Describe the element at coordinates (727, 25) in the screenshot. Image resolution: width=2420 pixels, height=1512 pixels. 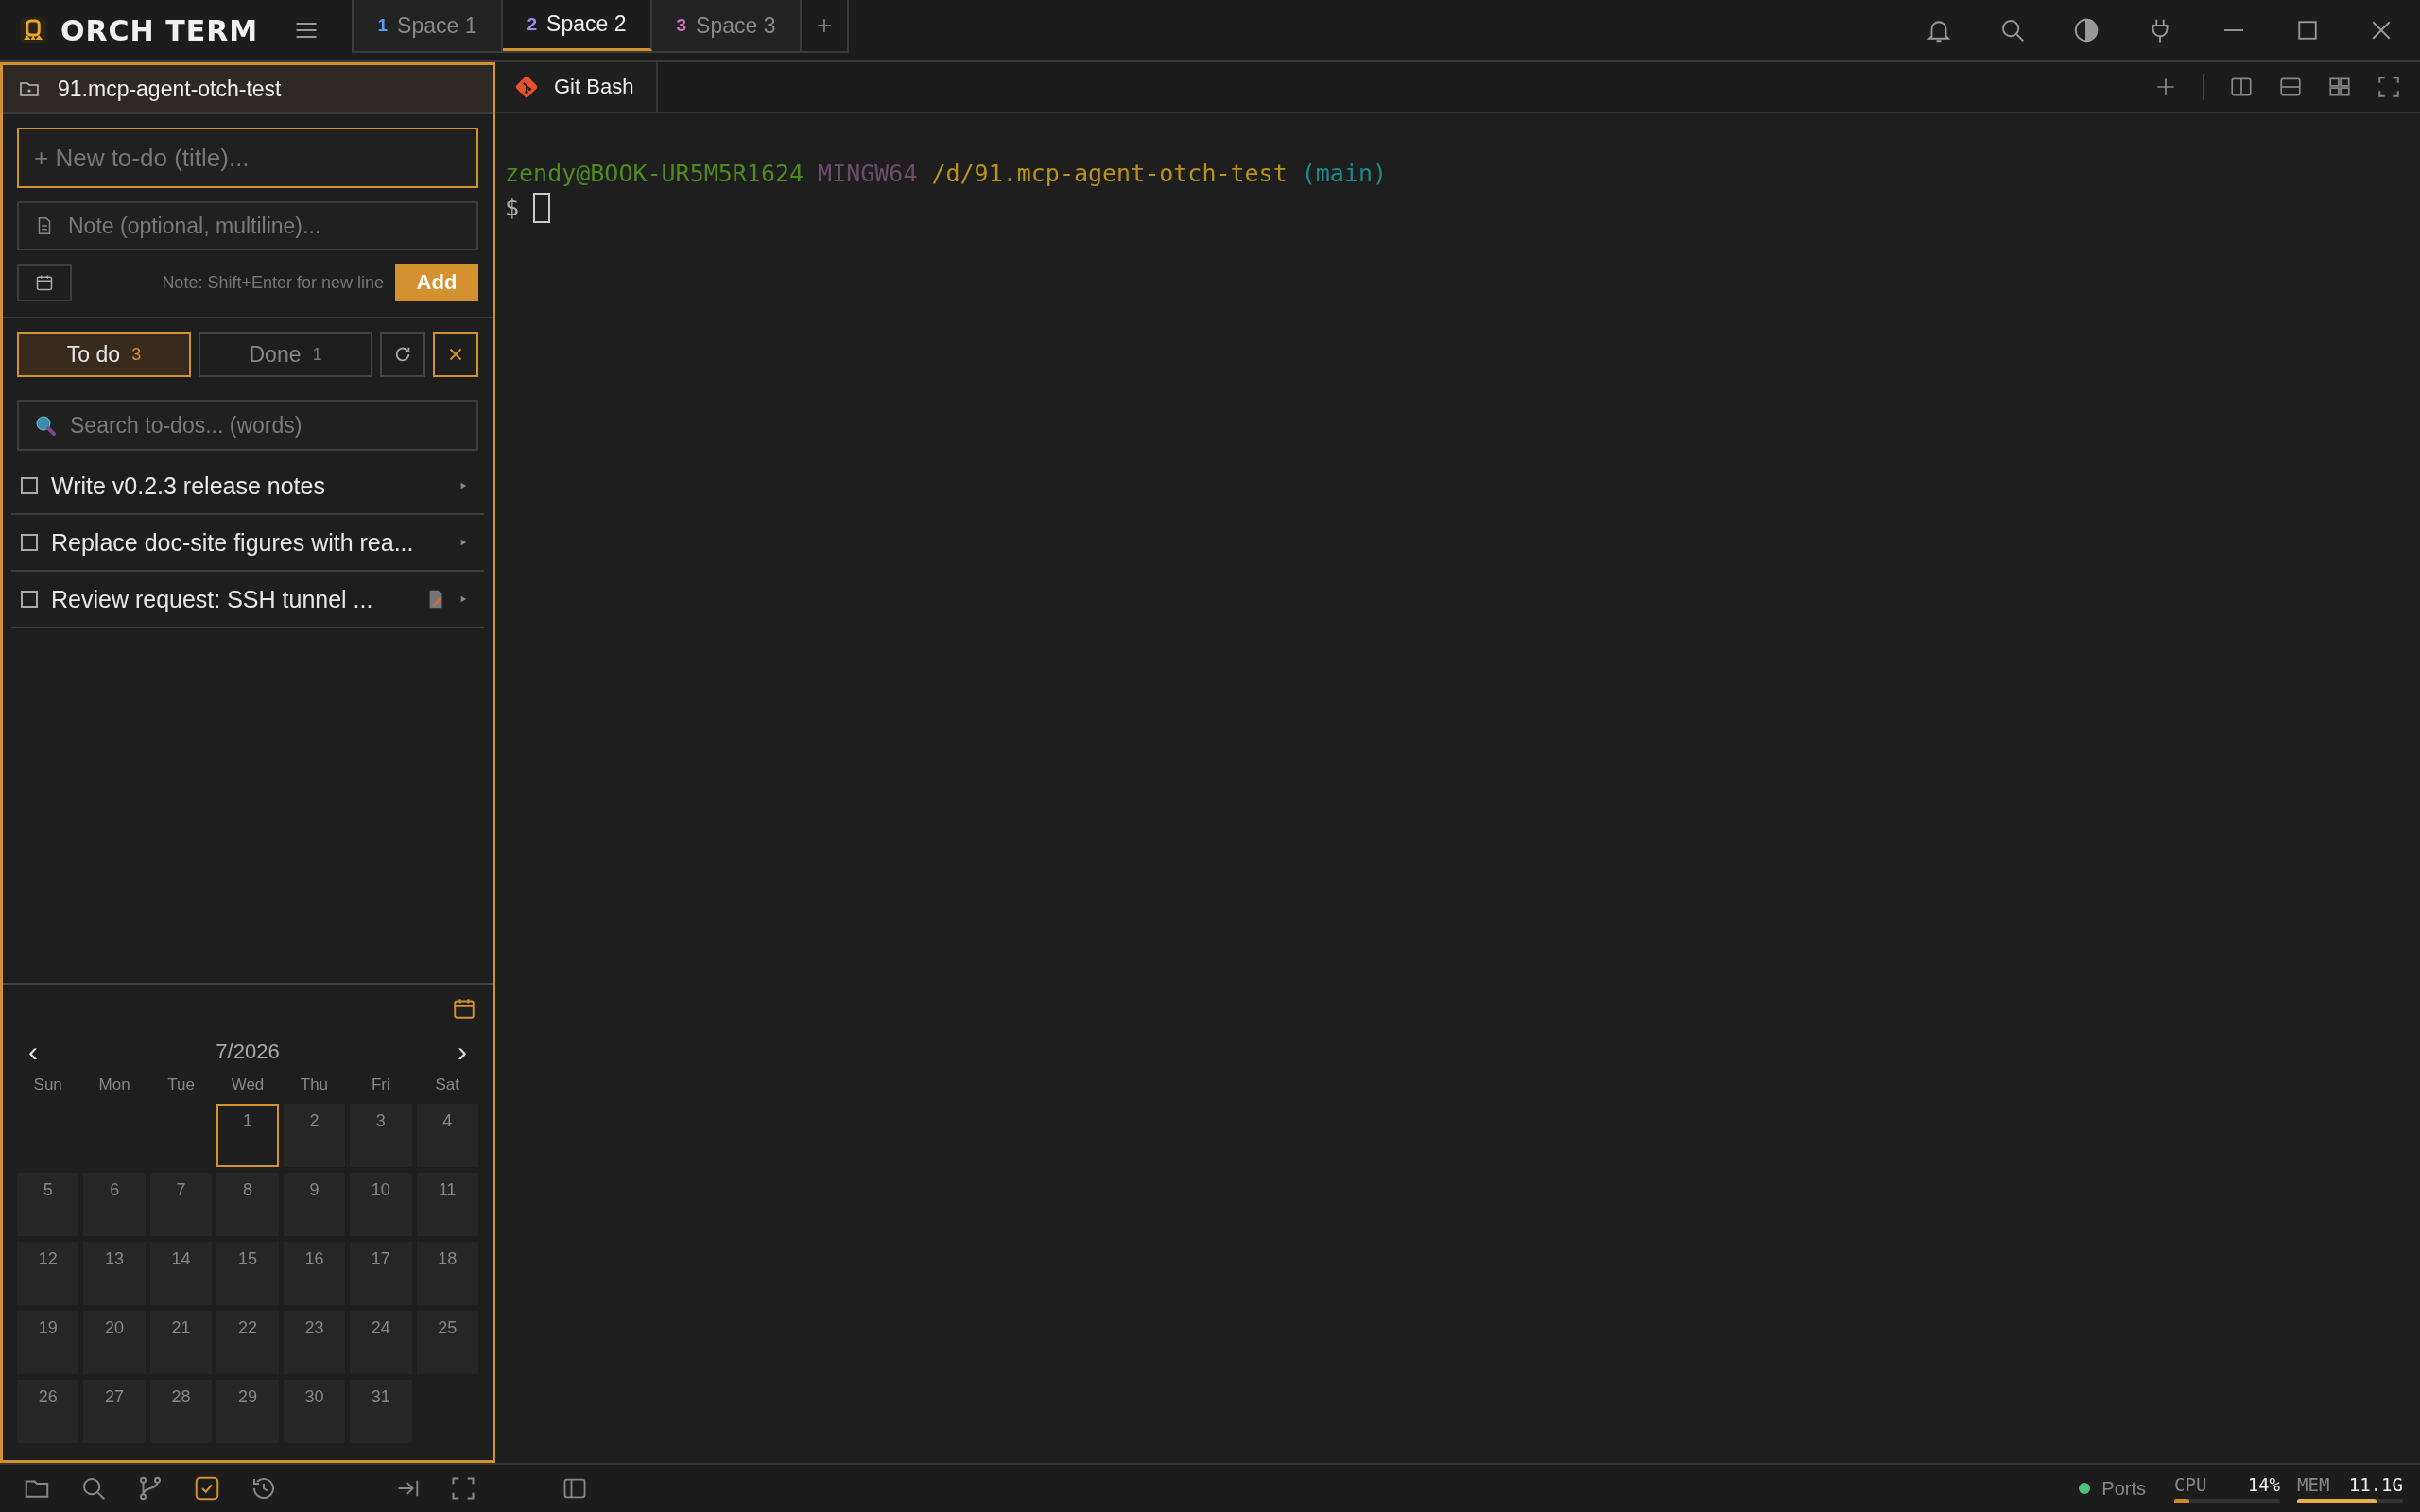
I see `space-tab: 3 Space 3` at that location.